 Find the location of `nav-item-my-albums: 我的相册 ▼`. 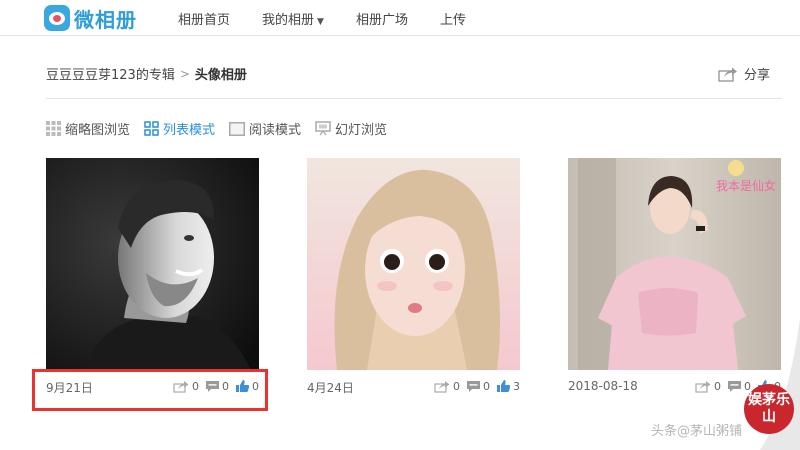

nav-item-my-albums: 我的相册 ▼ is located at coordinates (293, 18).